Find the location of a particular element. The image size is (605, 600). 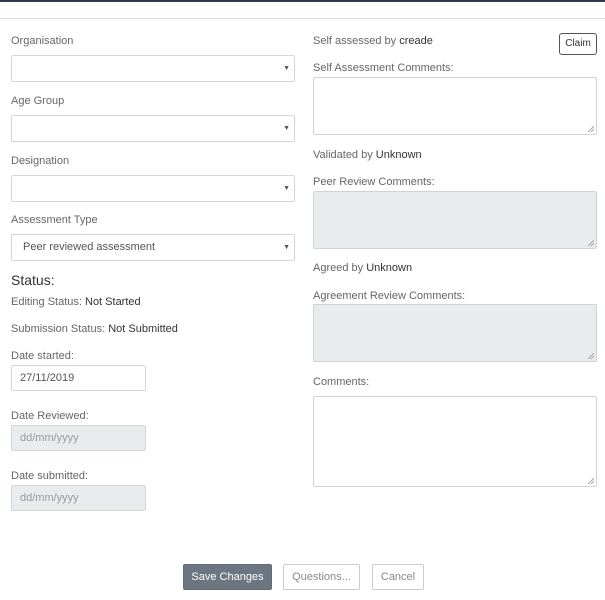

submission-status: Submission Status: Not Submitted is located at coordinates (94, 329).